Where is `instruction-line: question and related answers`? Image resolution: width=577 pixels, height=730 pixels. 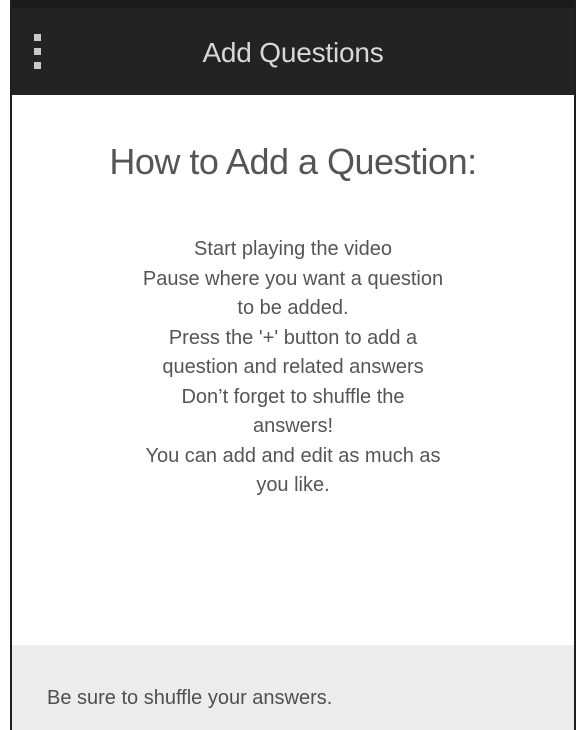 instruction-line: question and related answers is located at coordinates (293, 367).